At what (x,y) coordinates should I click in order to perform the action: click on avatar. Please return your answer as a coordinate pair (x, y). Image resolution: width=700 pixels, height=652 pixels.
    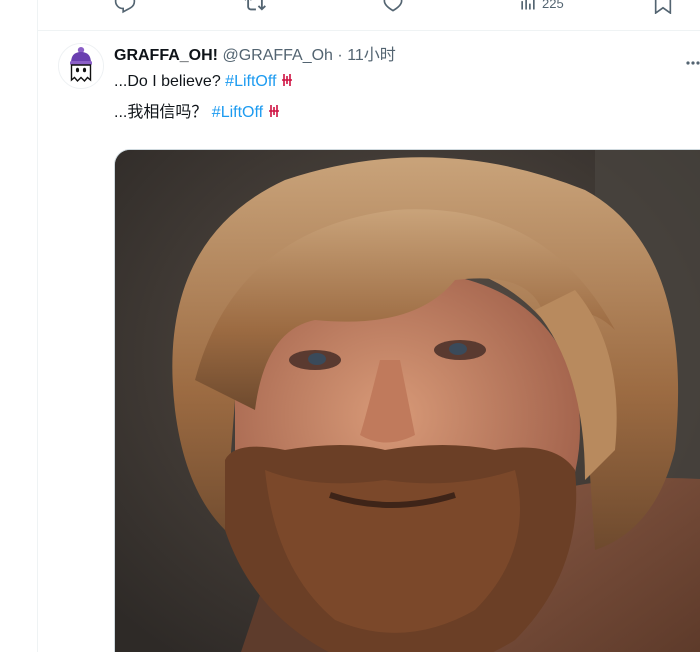
    Looking at the image, I should click on (81, 66).